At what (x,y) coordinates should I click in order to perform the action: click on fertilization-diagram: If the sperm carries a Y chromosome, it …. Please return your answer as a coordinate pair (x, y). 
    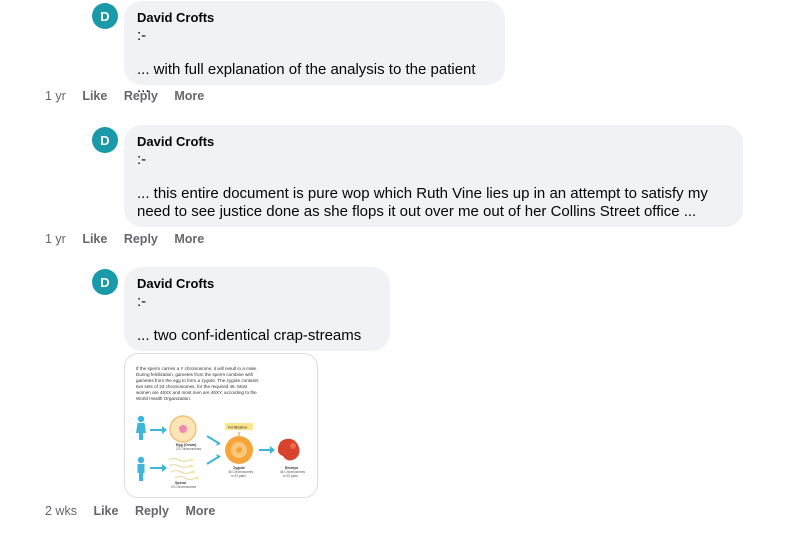
    Looking at the image, I should click on (221, 427).